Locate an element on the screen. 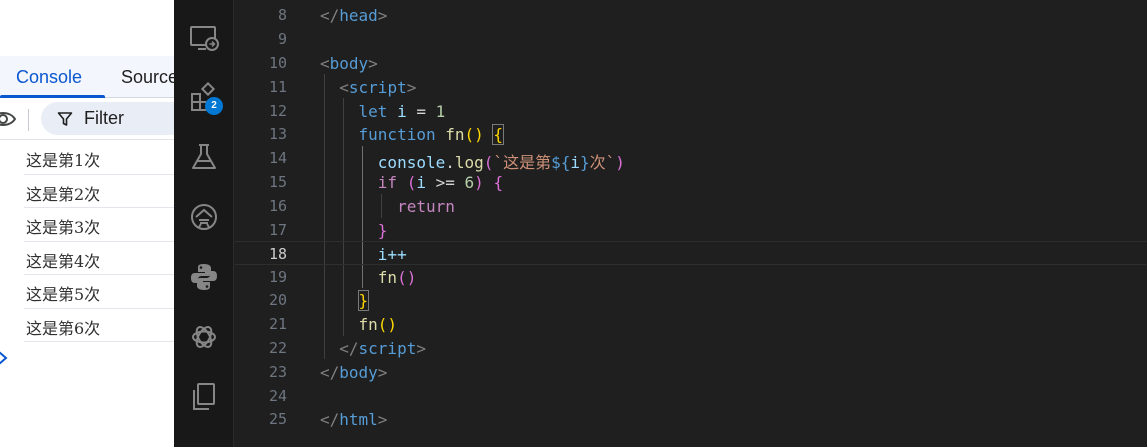  console-log-text: 这是第4次 is located at coordinates (63, 261).